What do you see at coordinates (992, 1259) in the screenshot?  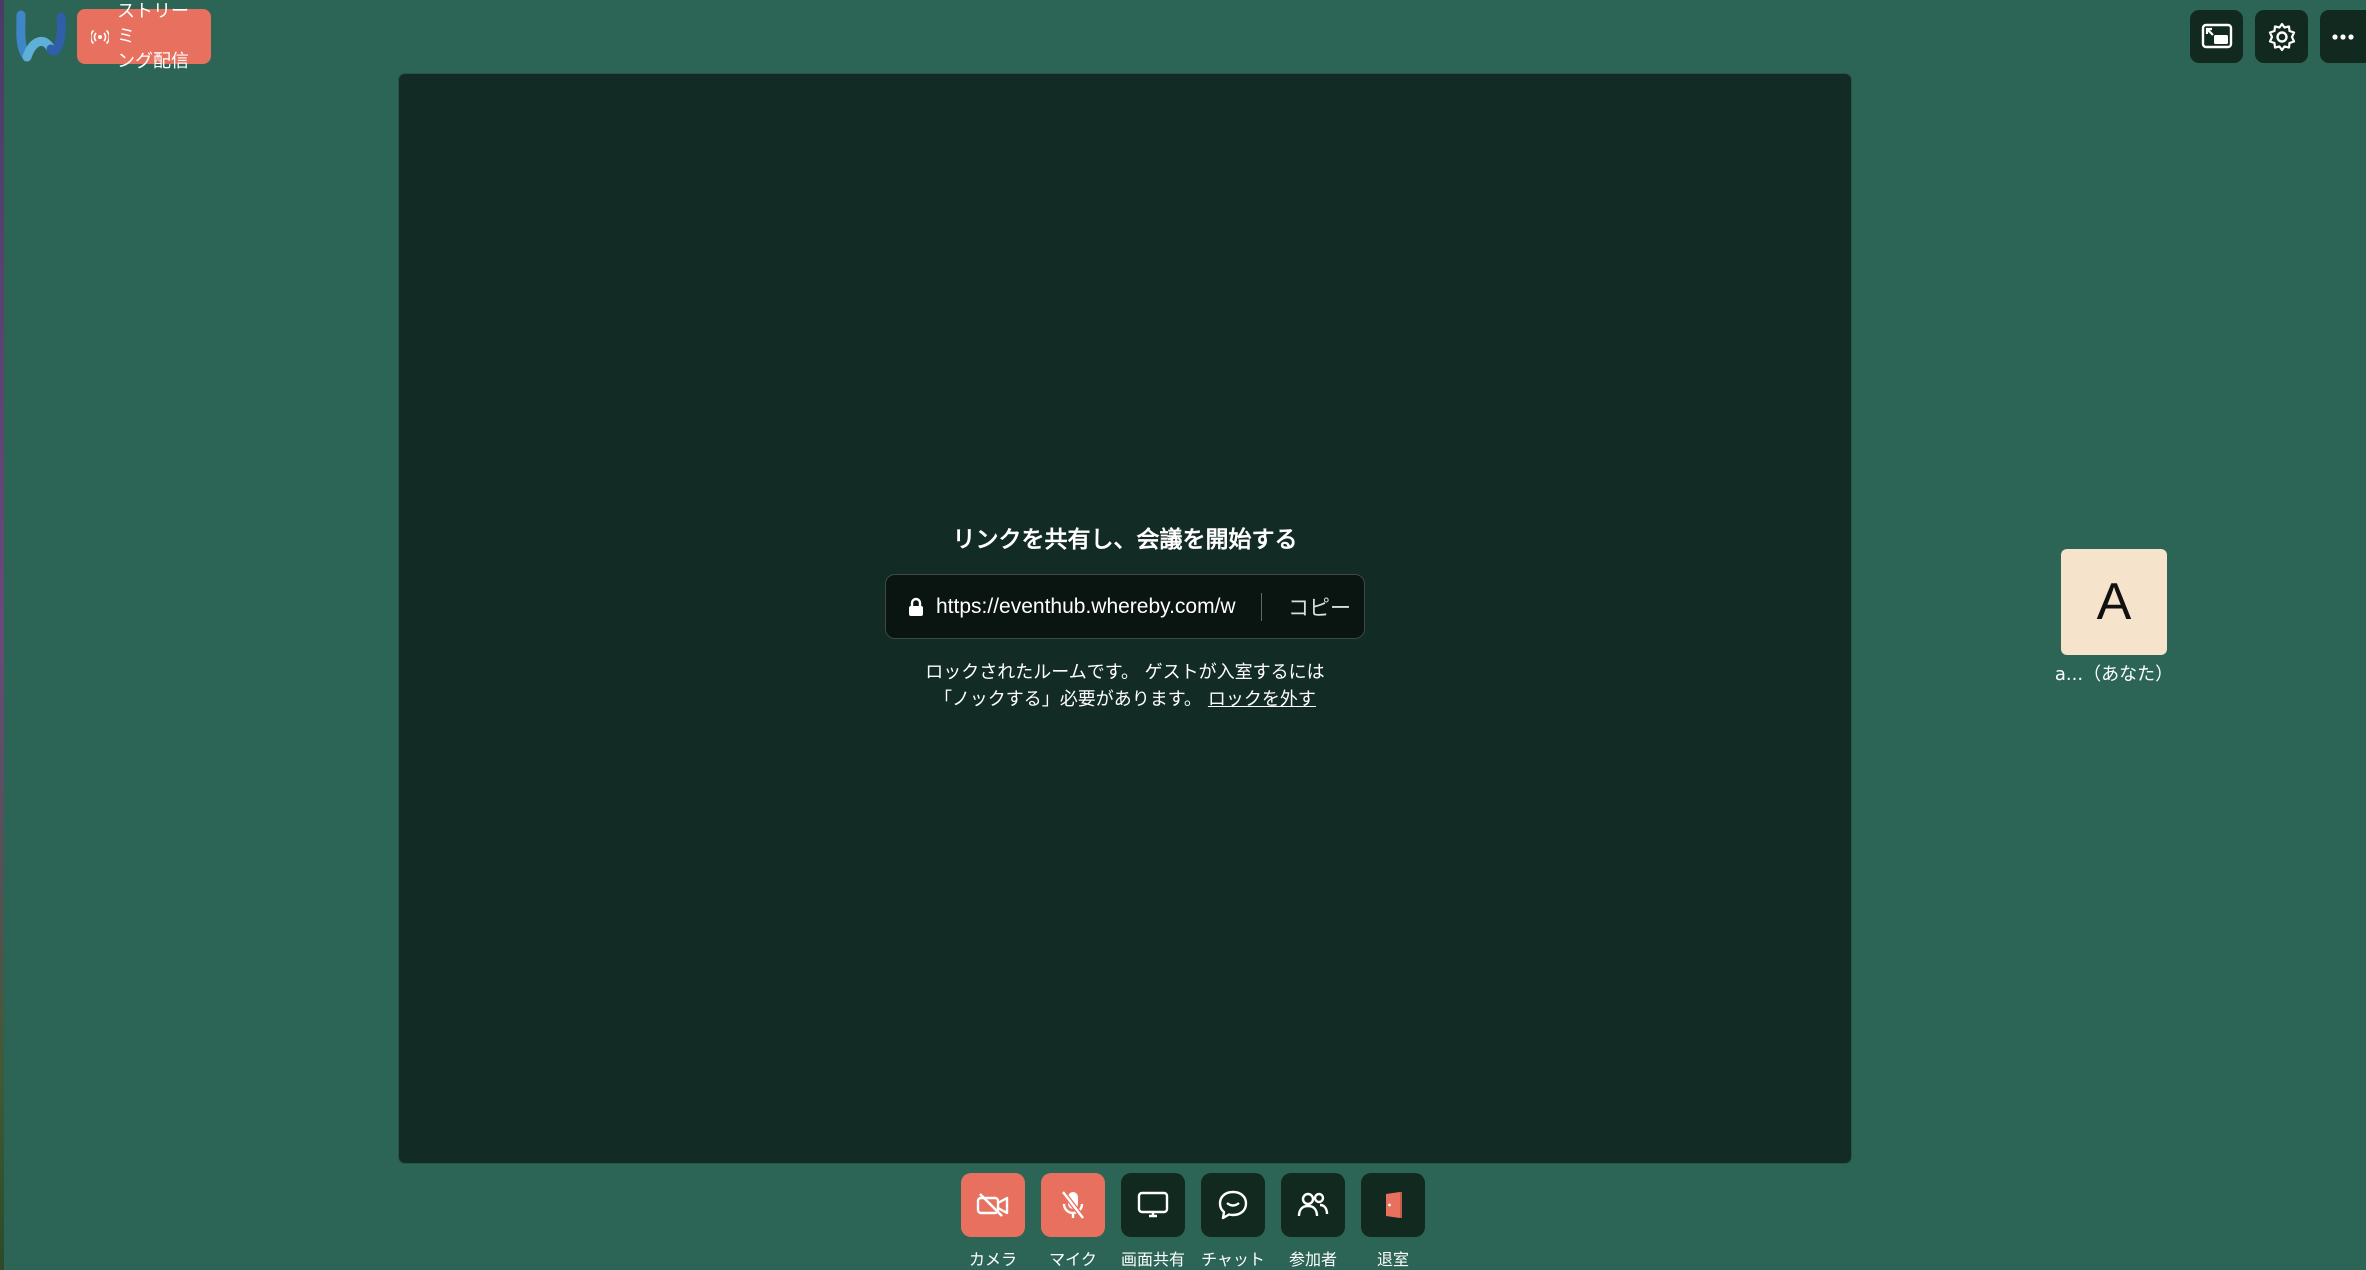 I see `camera-label: カメラ` at bounding box center [992, 1259].